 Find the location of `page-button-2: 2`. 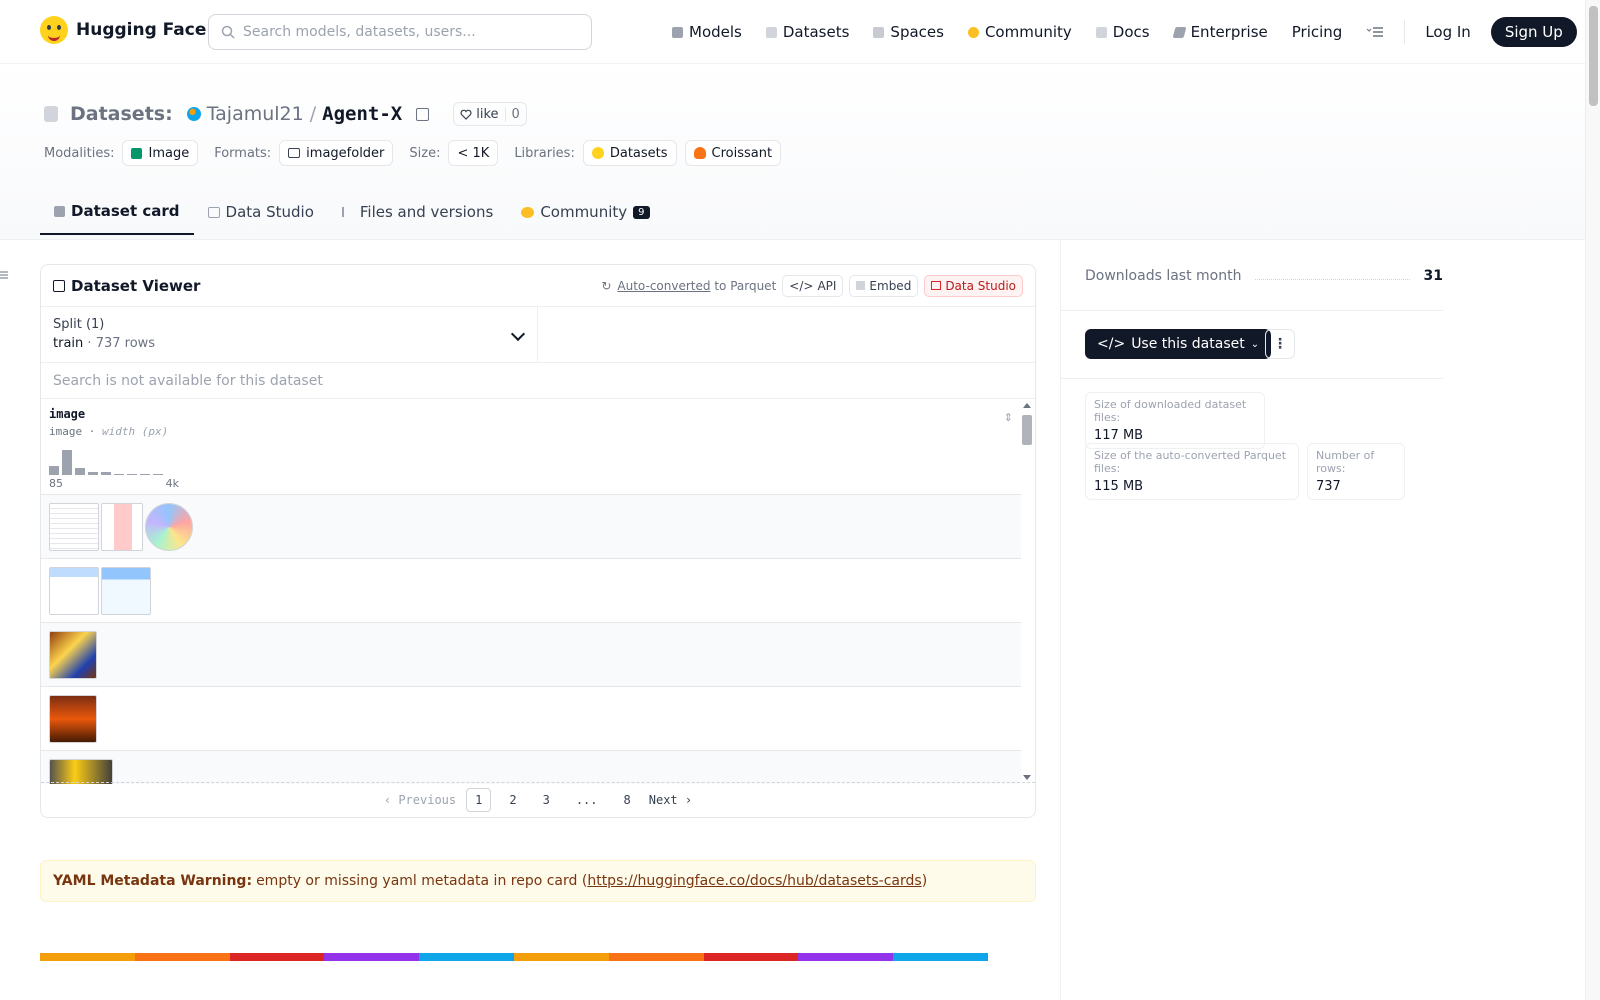

page-button-2: 2 is located at coordinates (512, 800).